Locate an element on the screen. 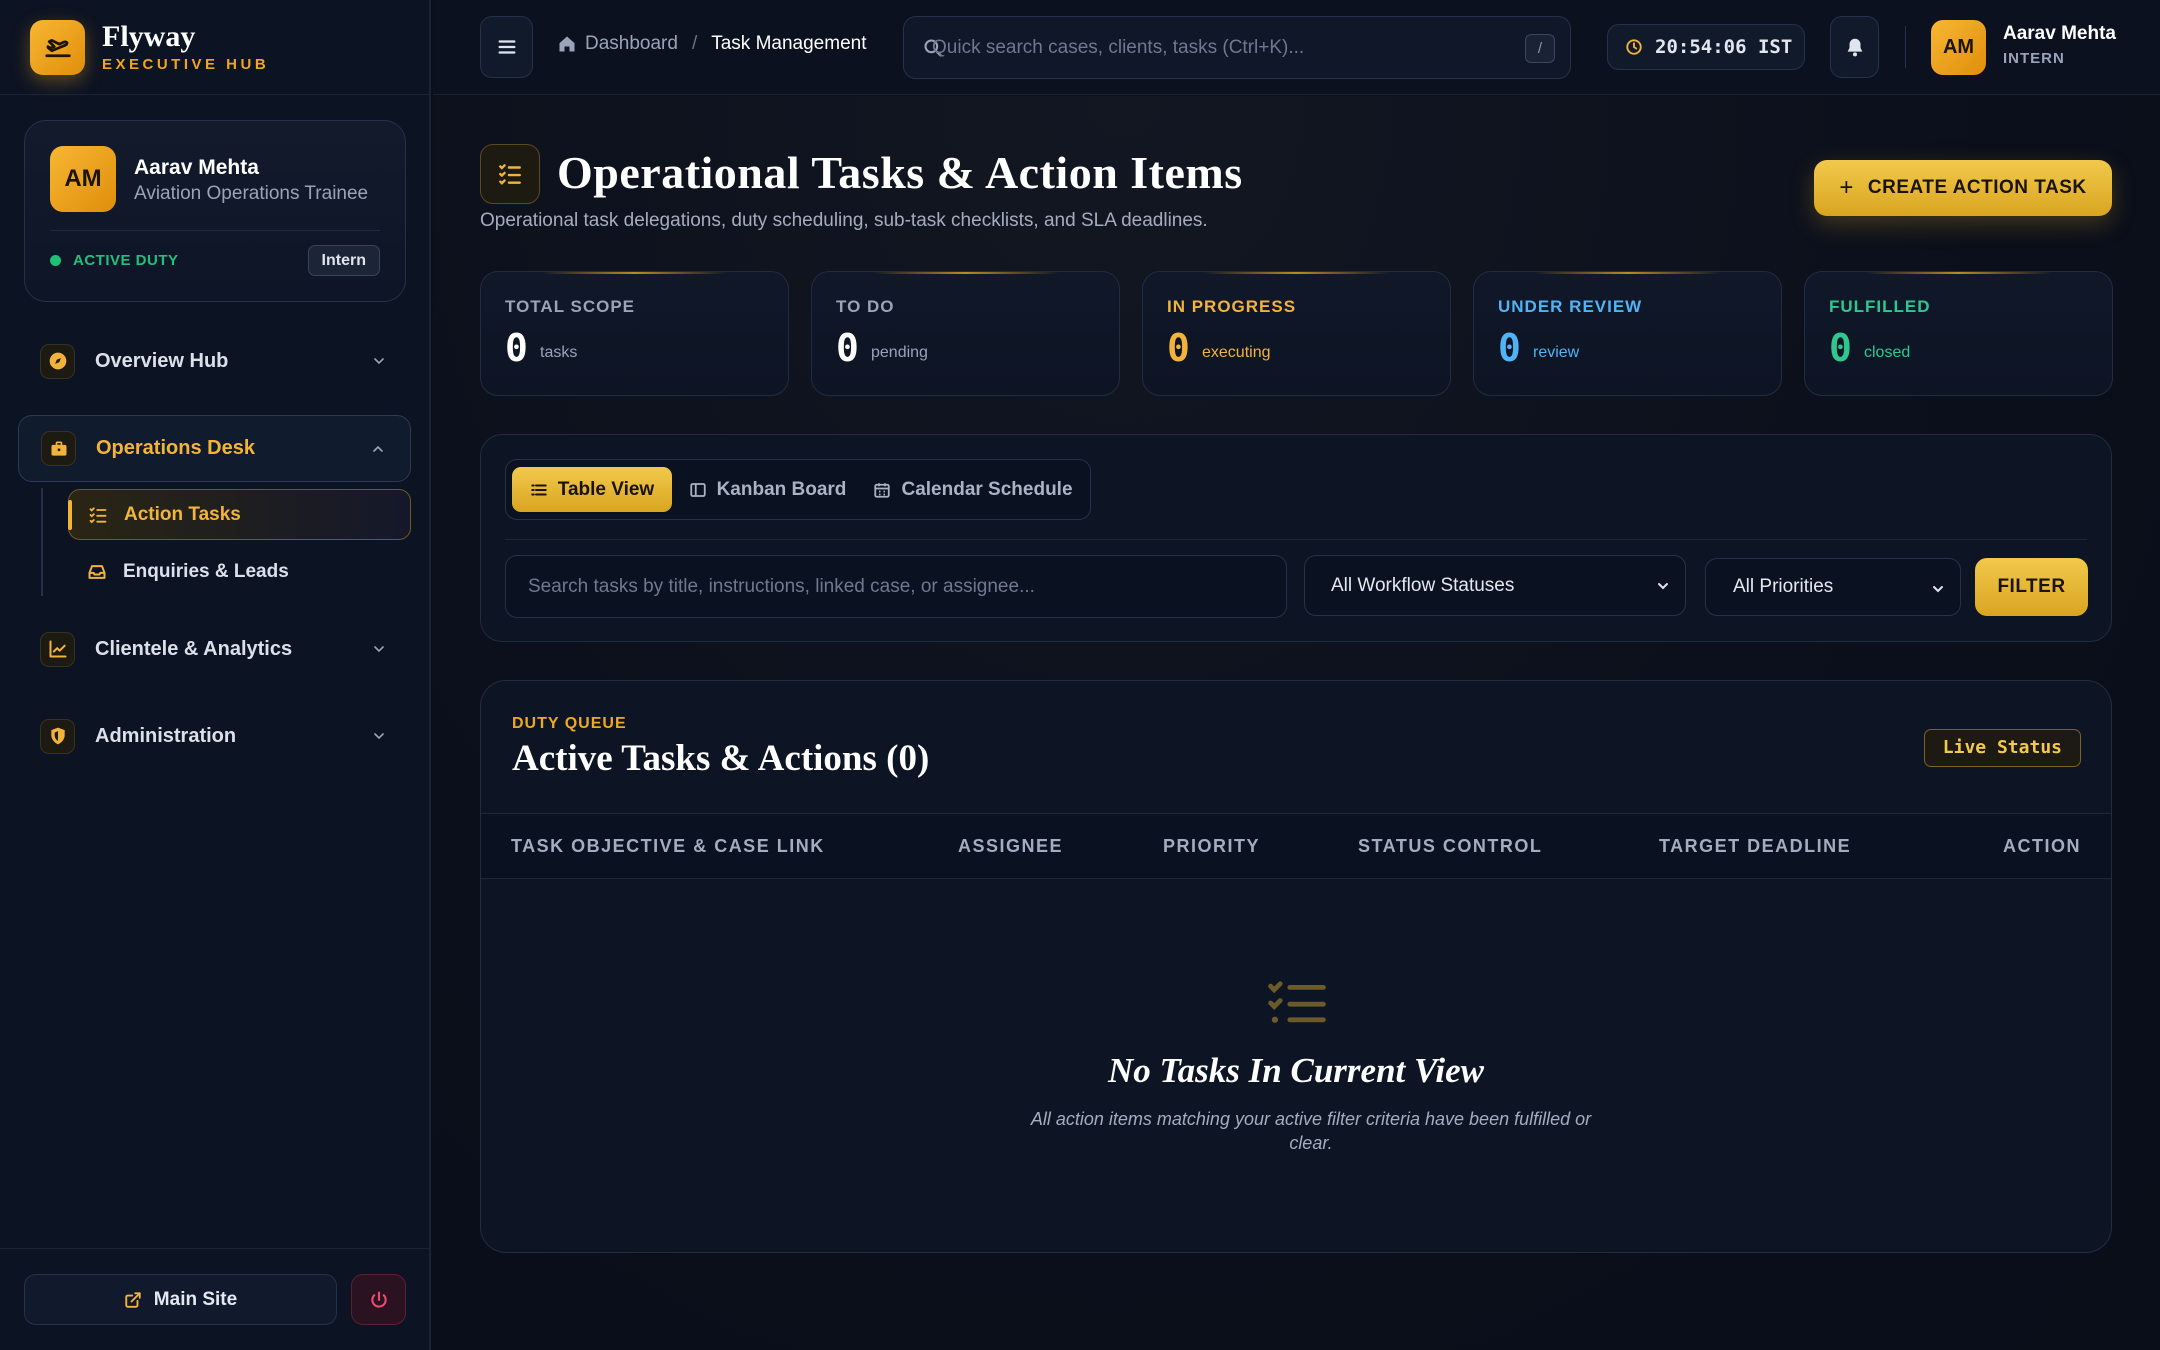 The image size is (2160, 1350). sidebar-item-label: Operations Desk is located at coordinates (175, 448).